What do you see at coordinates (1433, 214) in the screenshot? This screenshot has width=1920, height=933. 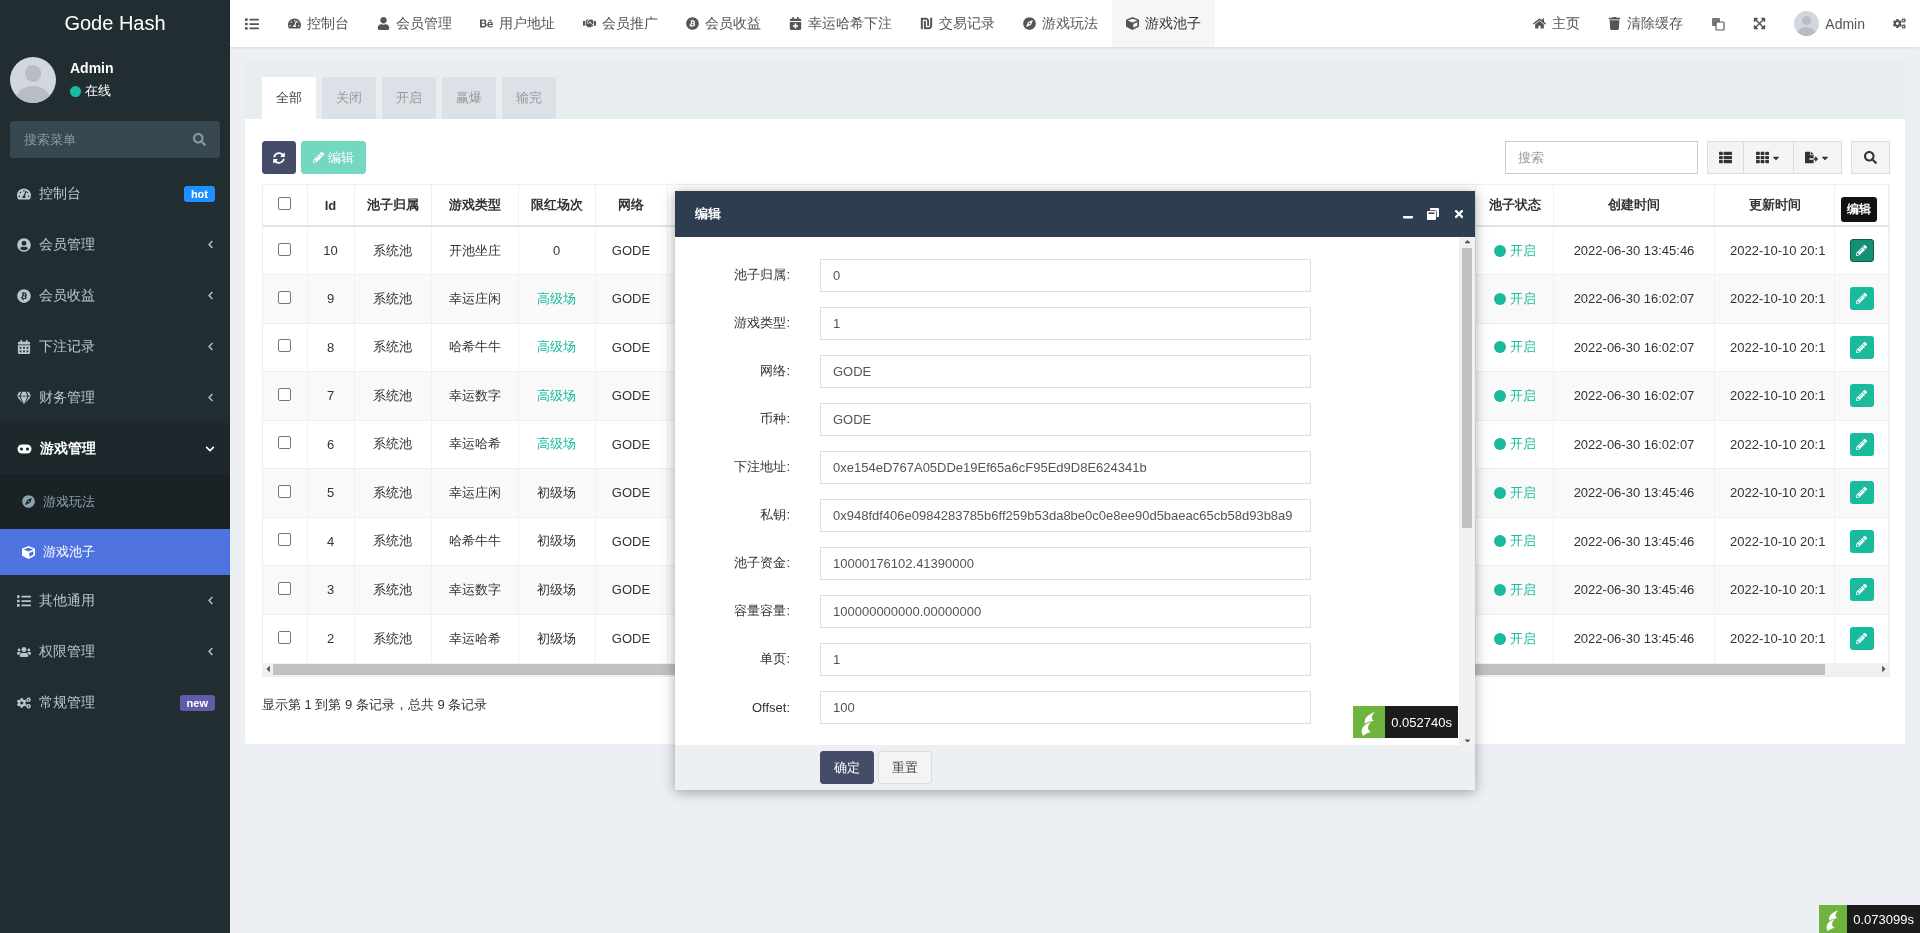 I see `restore-icon` at bounding box center [1433, 214].